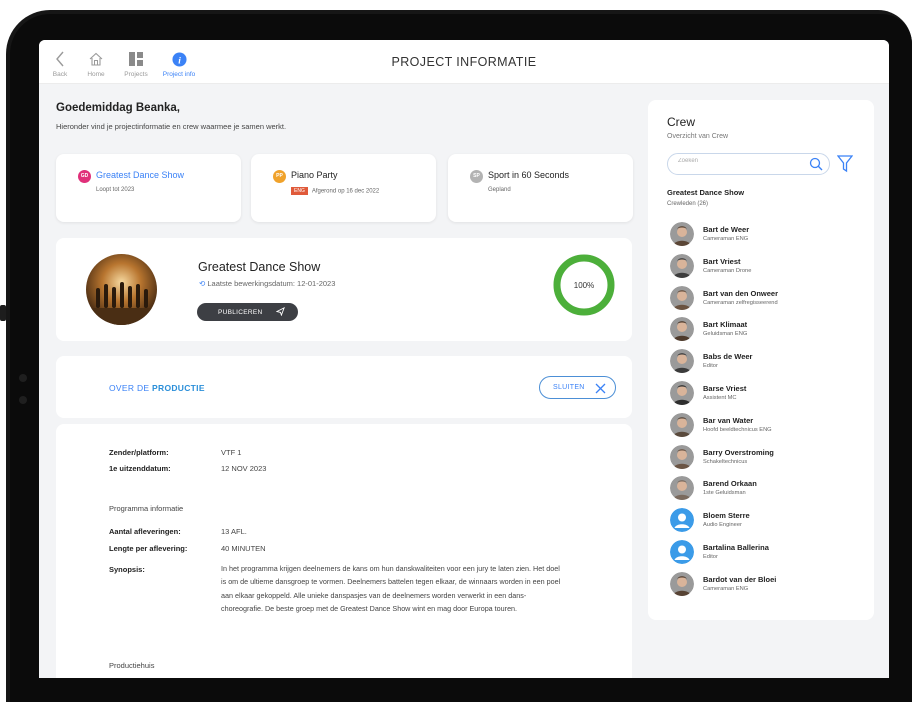 Image resolution: width=912 pixels, height=702 pixels. I want to click on crew-member-role: 1ste Geluidsman, so click(724, 493).